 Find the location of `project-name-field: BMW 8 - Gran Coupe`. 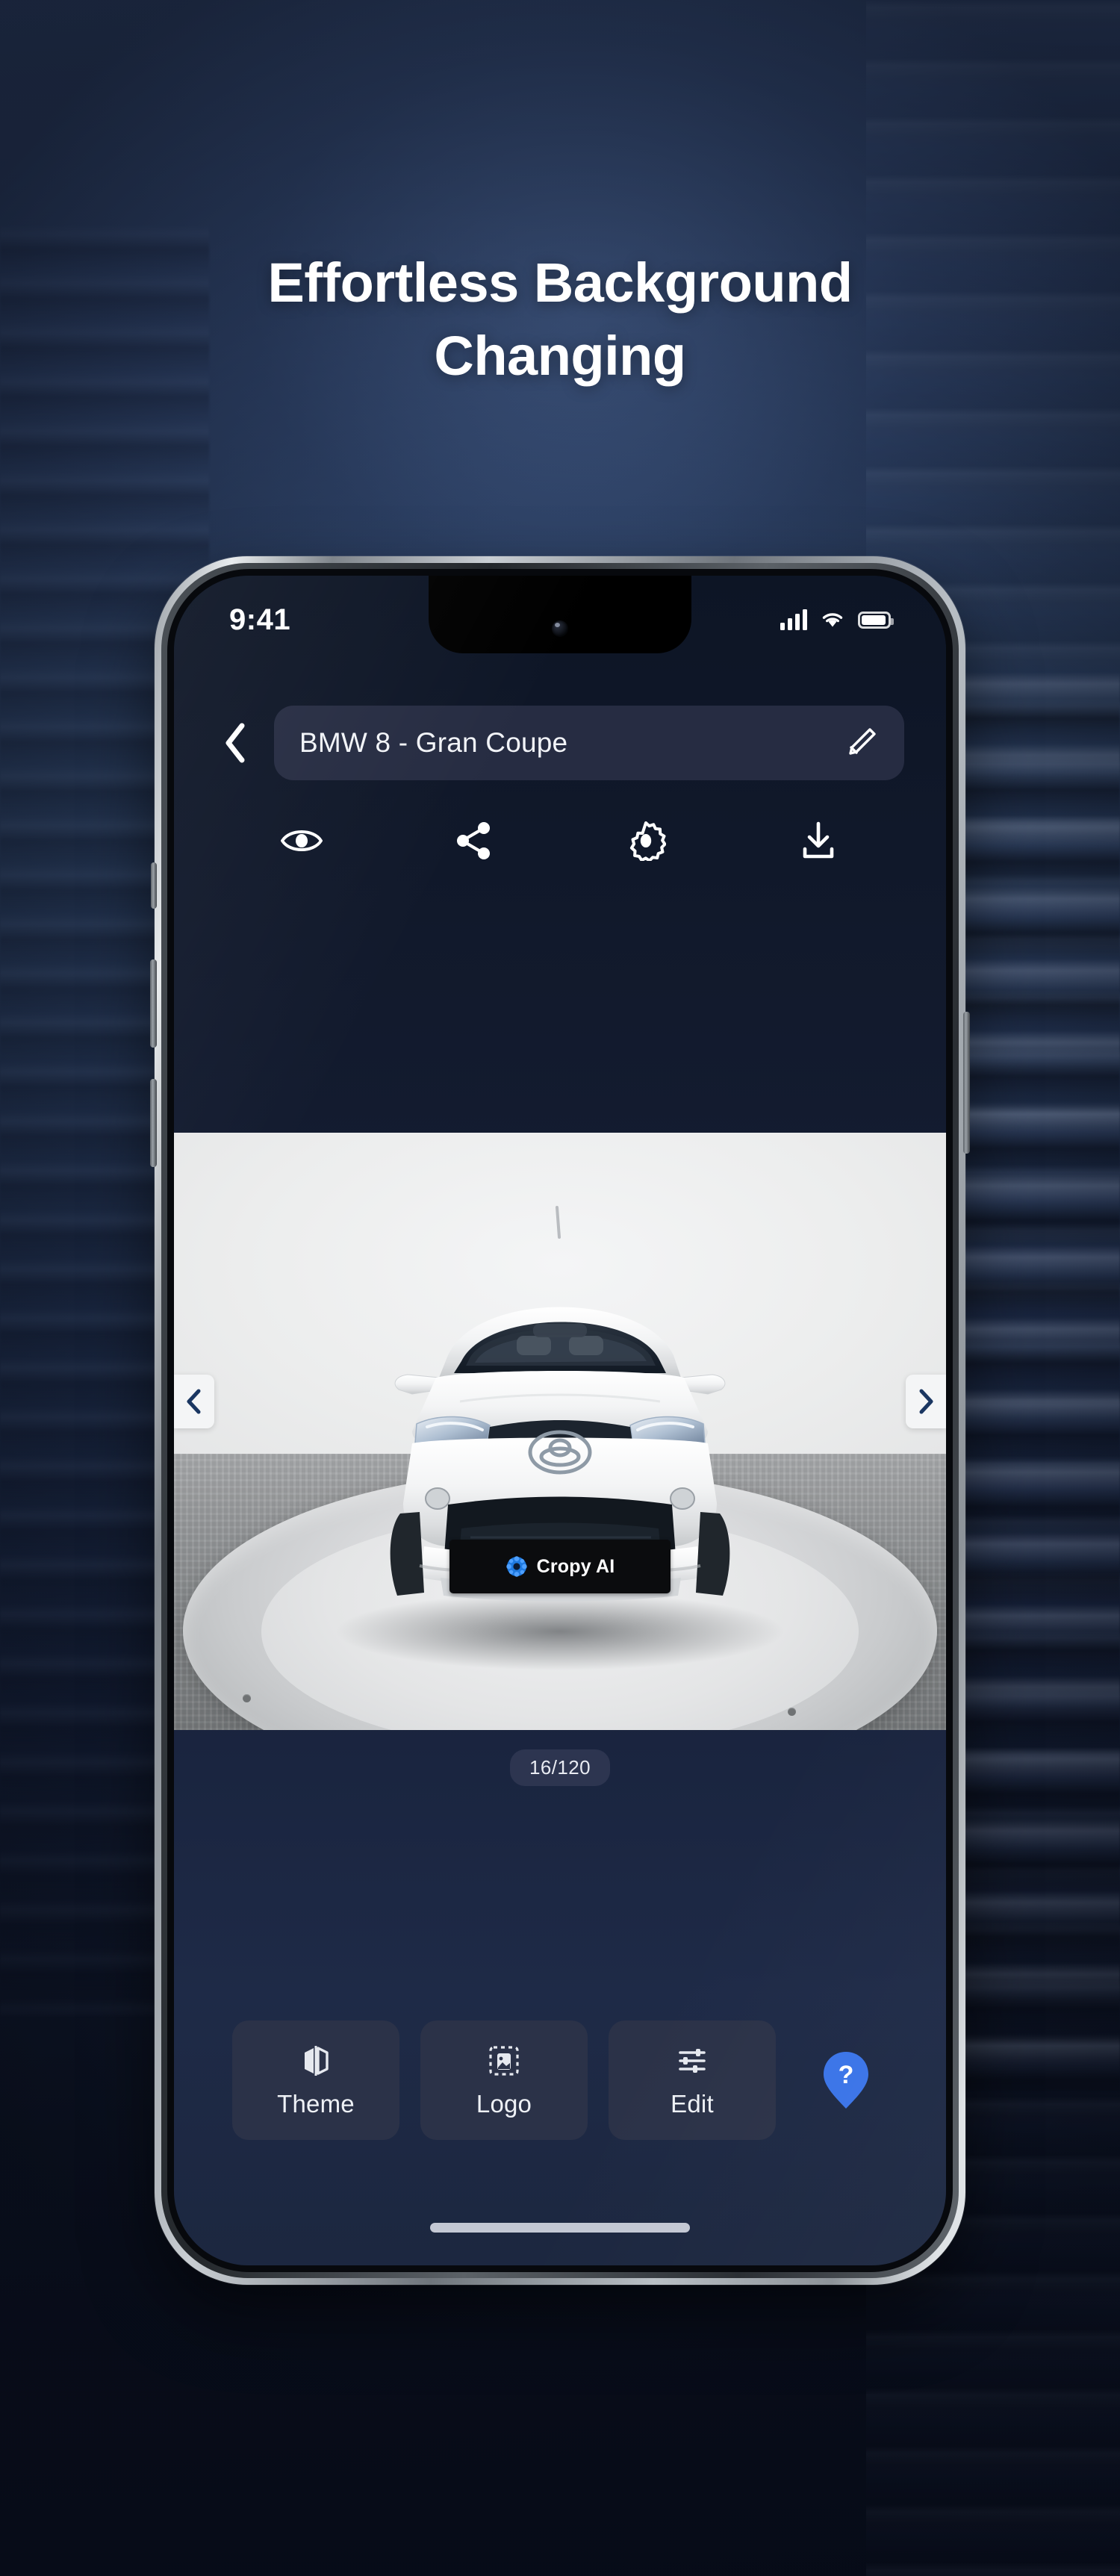

project-name-field: BMW 8 - Gran Coupe is located at coordinates (589, 743).